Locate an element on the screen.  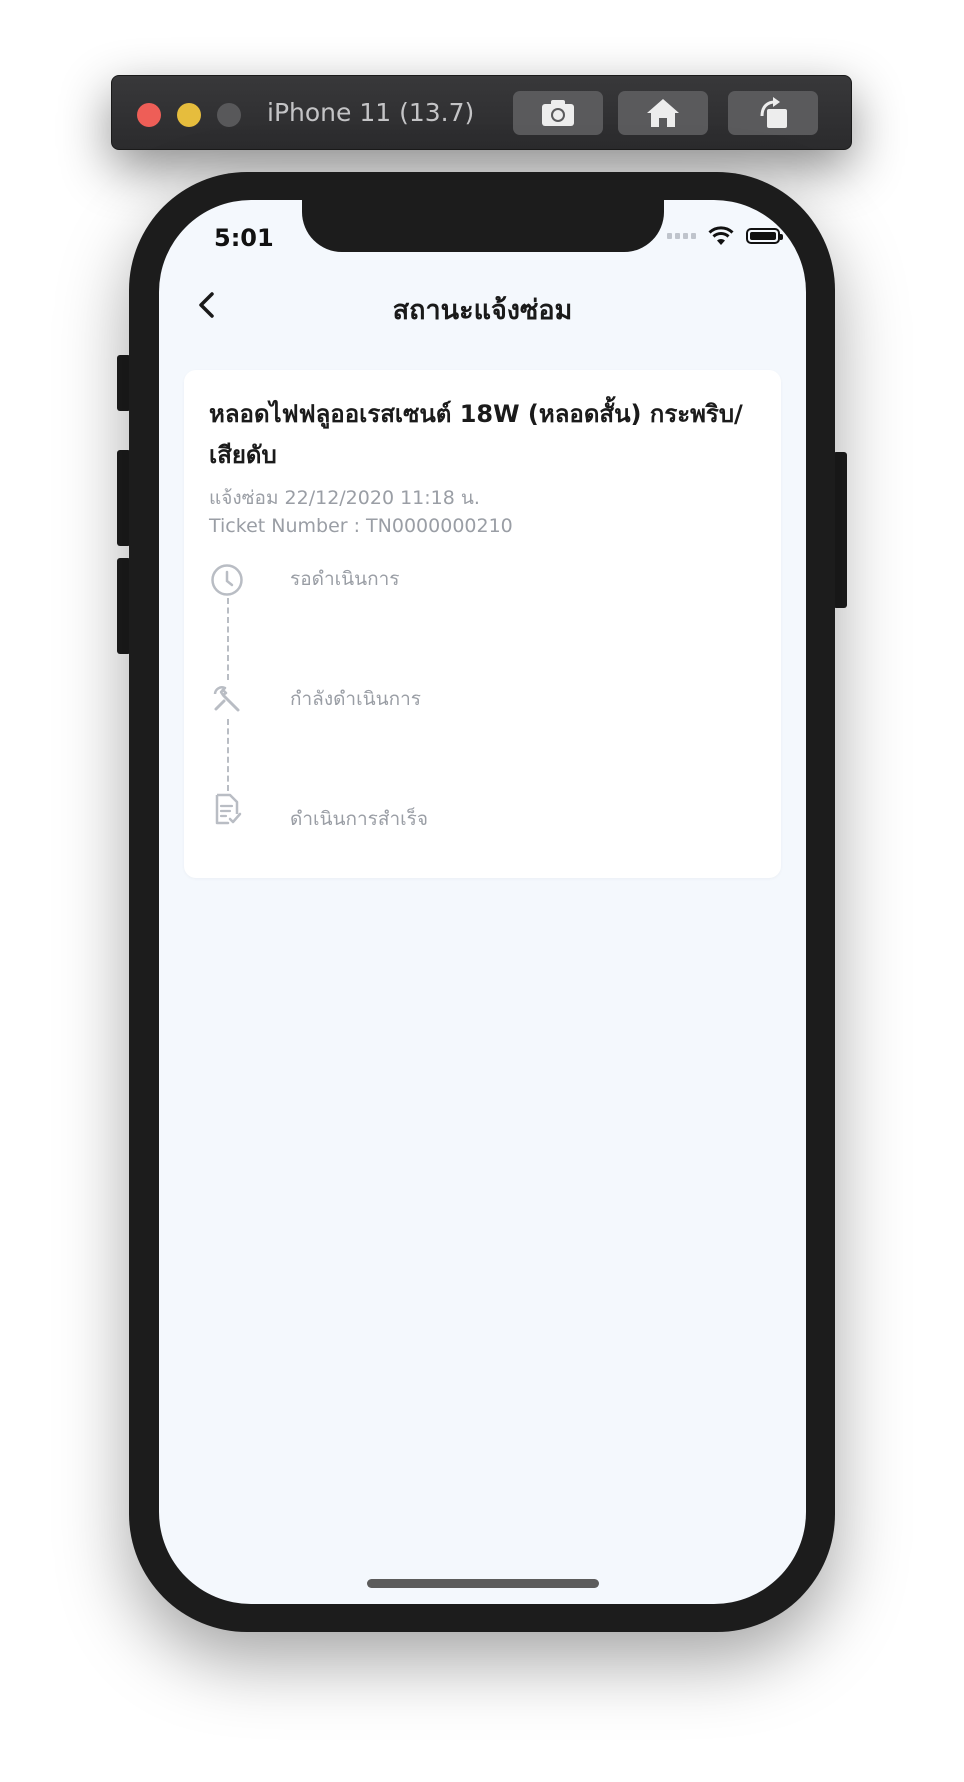
step-label-completed: ดำเนินการสำเร็จ is located at coordinates (359, 819).